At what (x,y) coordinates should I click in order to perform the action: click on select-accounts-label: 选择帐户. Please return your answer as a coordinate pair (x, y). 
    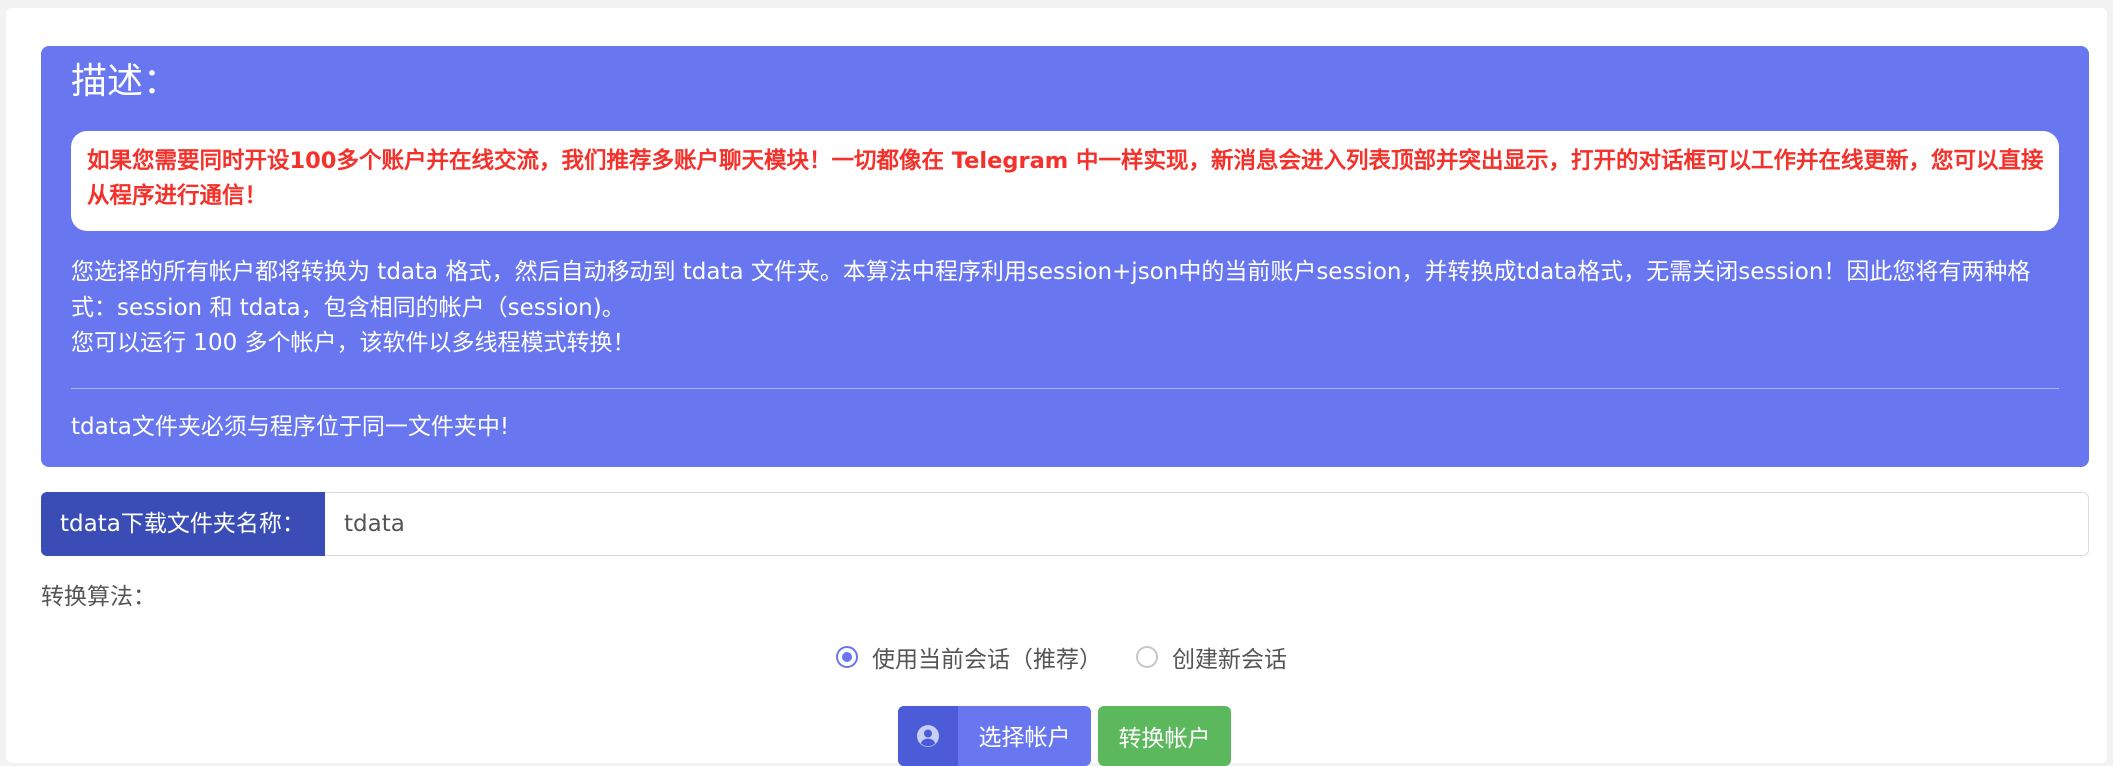
    Looking at the image, I should click on (1024, 738).